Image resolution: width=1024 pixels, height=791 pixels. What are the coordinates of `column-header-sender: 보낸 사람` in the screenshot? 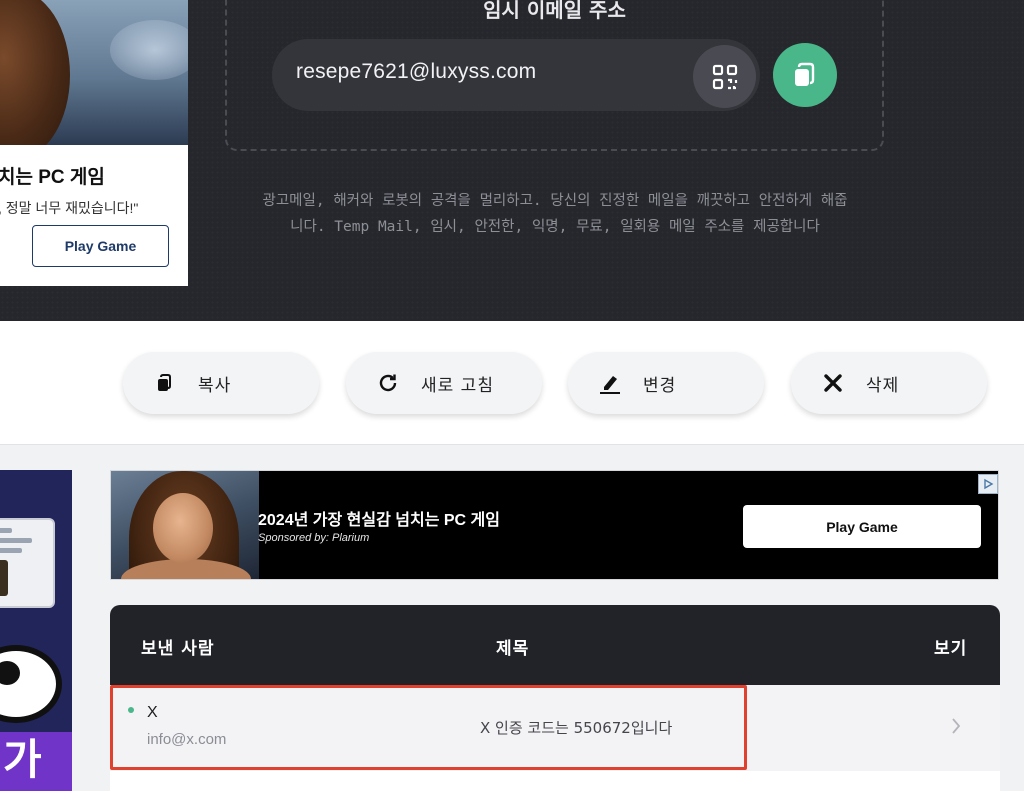 It's located at (178, 649).